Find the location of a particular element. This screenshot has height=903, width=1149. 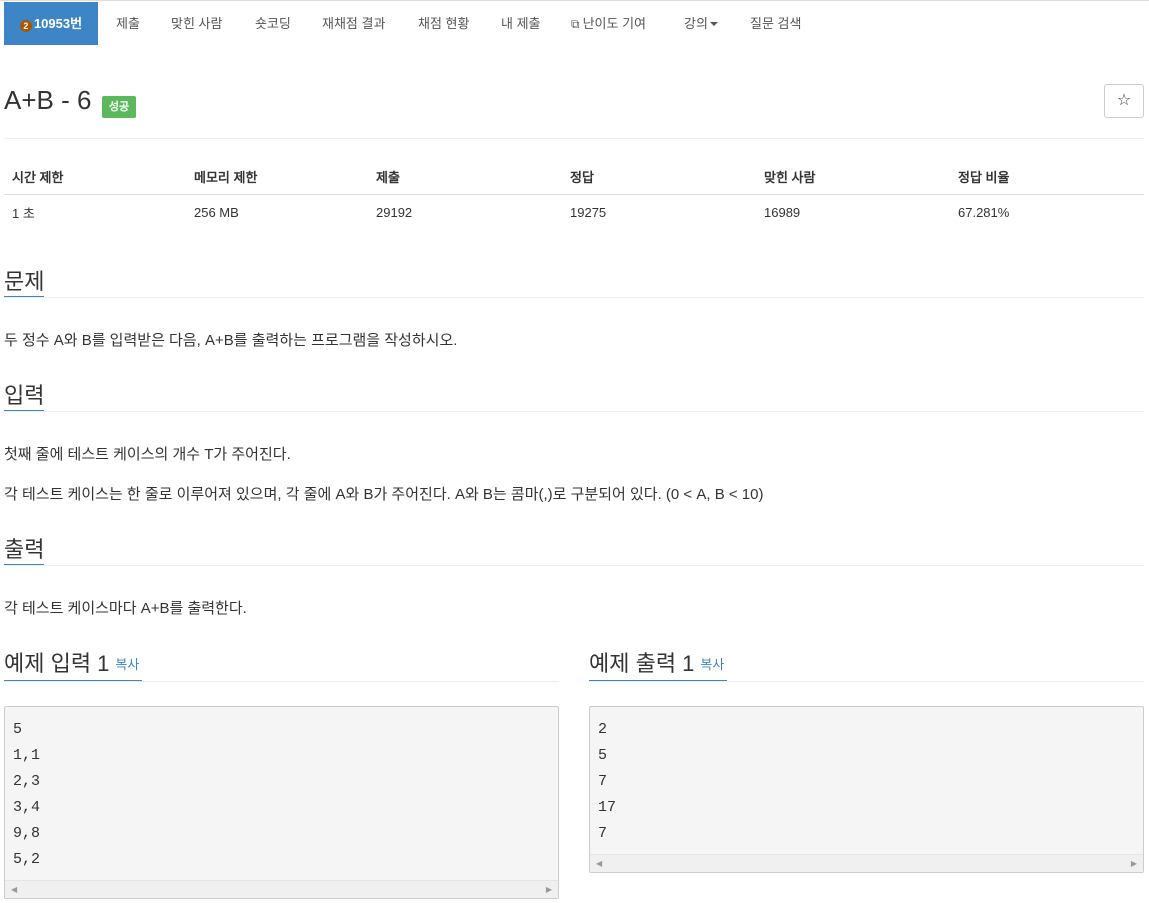

caret-down-icon is located at coordinates (713, 24).